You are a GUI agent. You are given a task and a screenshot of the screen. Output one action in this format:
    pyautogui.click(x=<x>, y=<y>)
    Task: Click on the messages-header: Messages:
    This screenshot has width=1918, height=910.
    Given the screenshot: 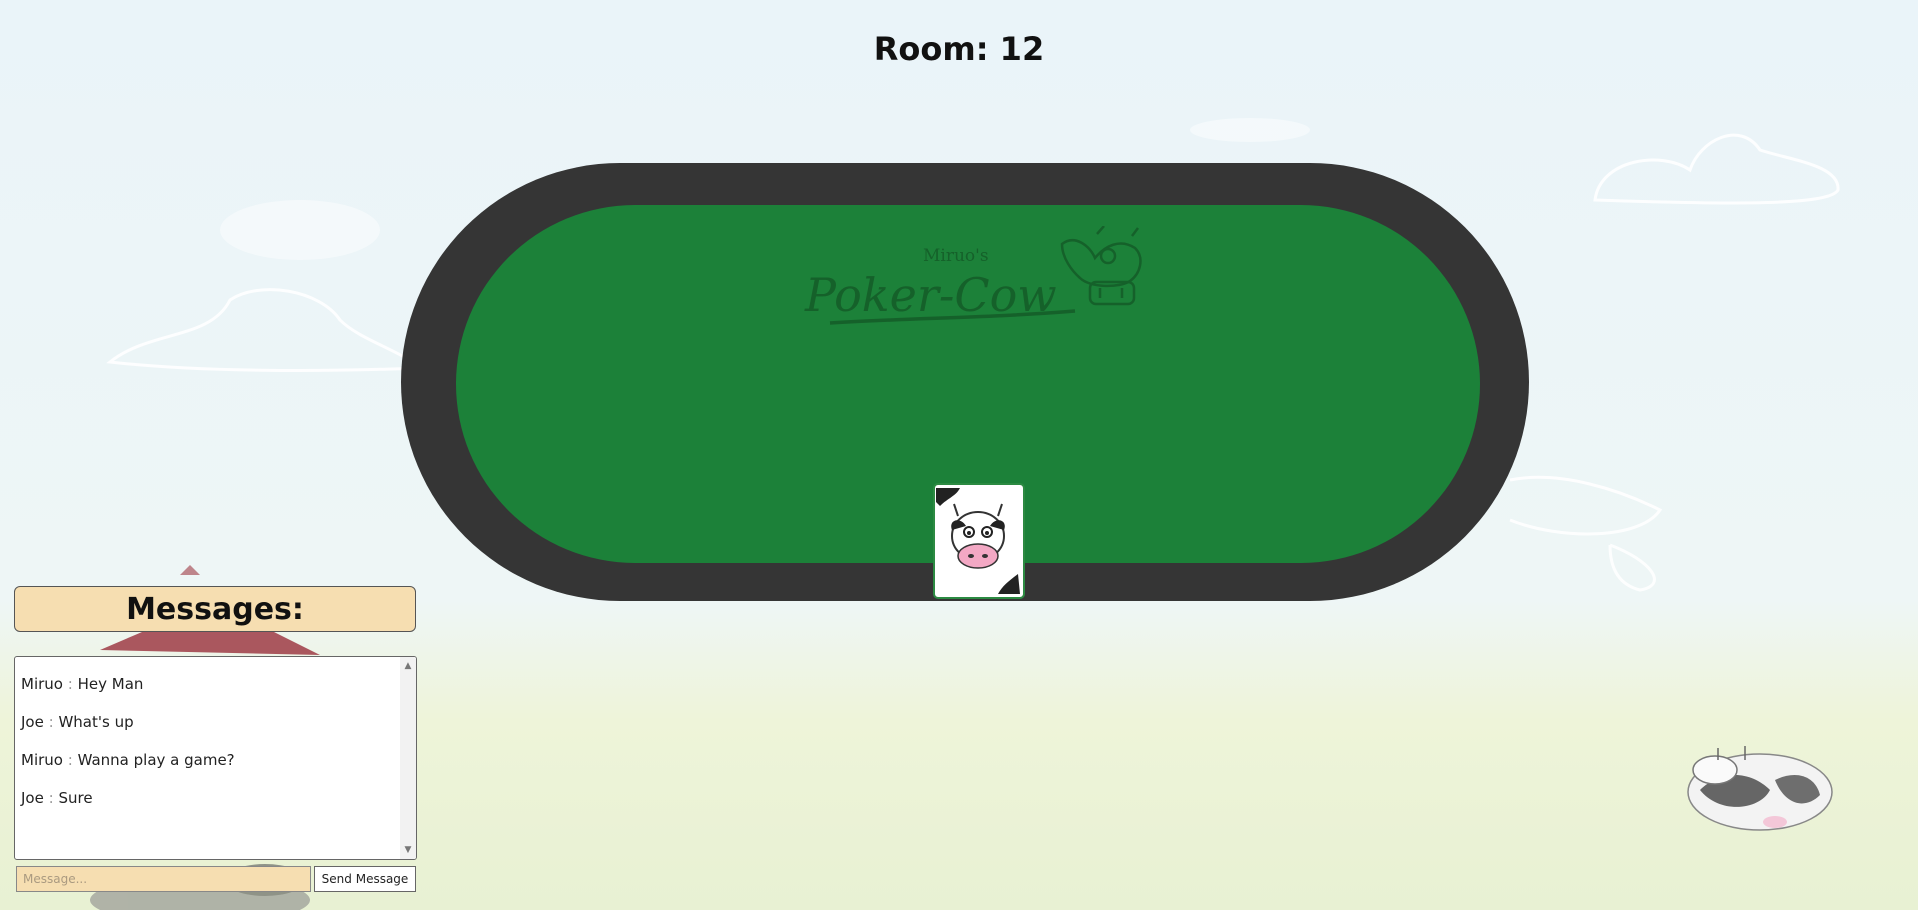 What is the action you would take?
    pyautogui.click(x=215, y=609)
    